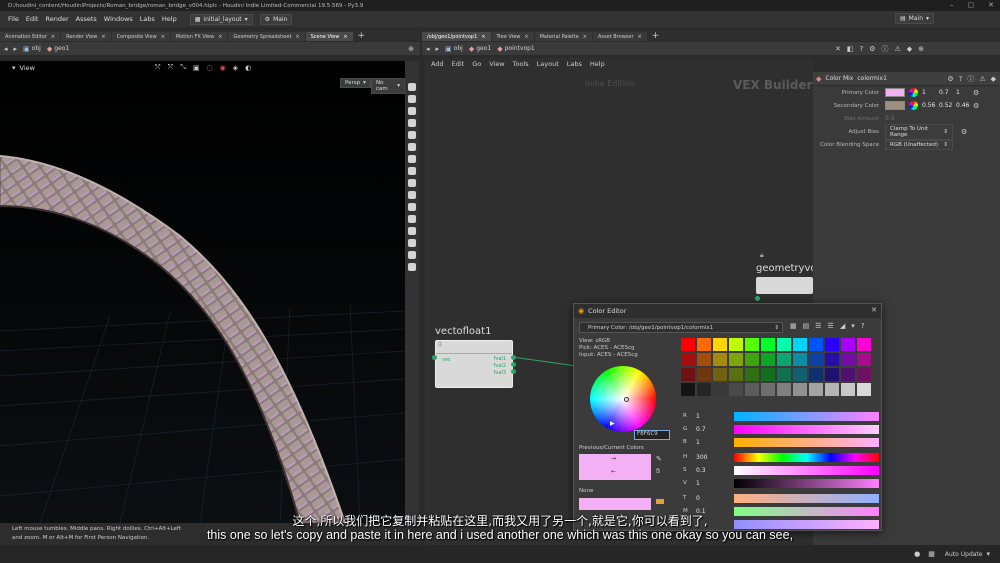 This screenshot has height=563, width=1000. Describe the element at coordinates (13, 19) in the screenshot. I see `menu-file: File` at that location.